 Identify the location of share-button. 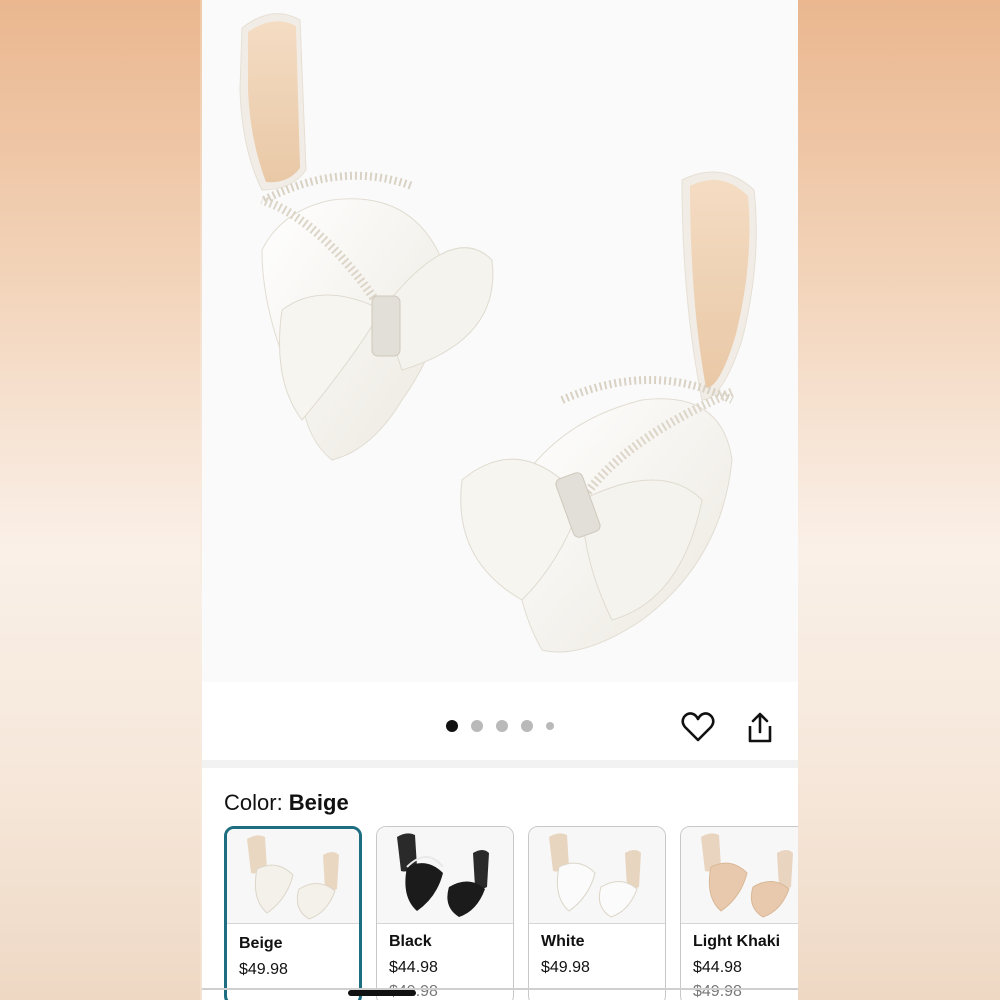
(760, 728).